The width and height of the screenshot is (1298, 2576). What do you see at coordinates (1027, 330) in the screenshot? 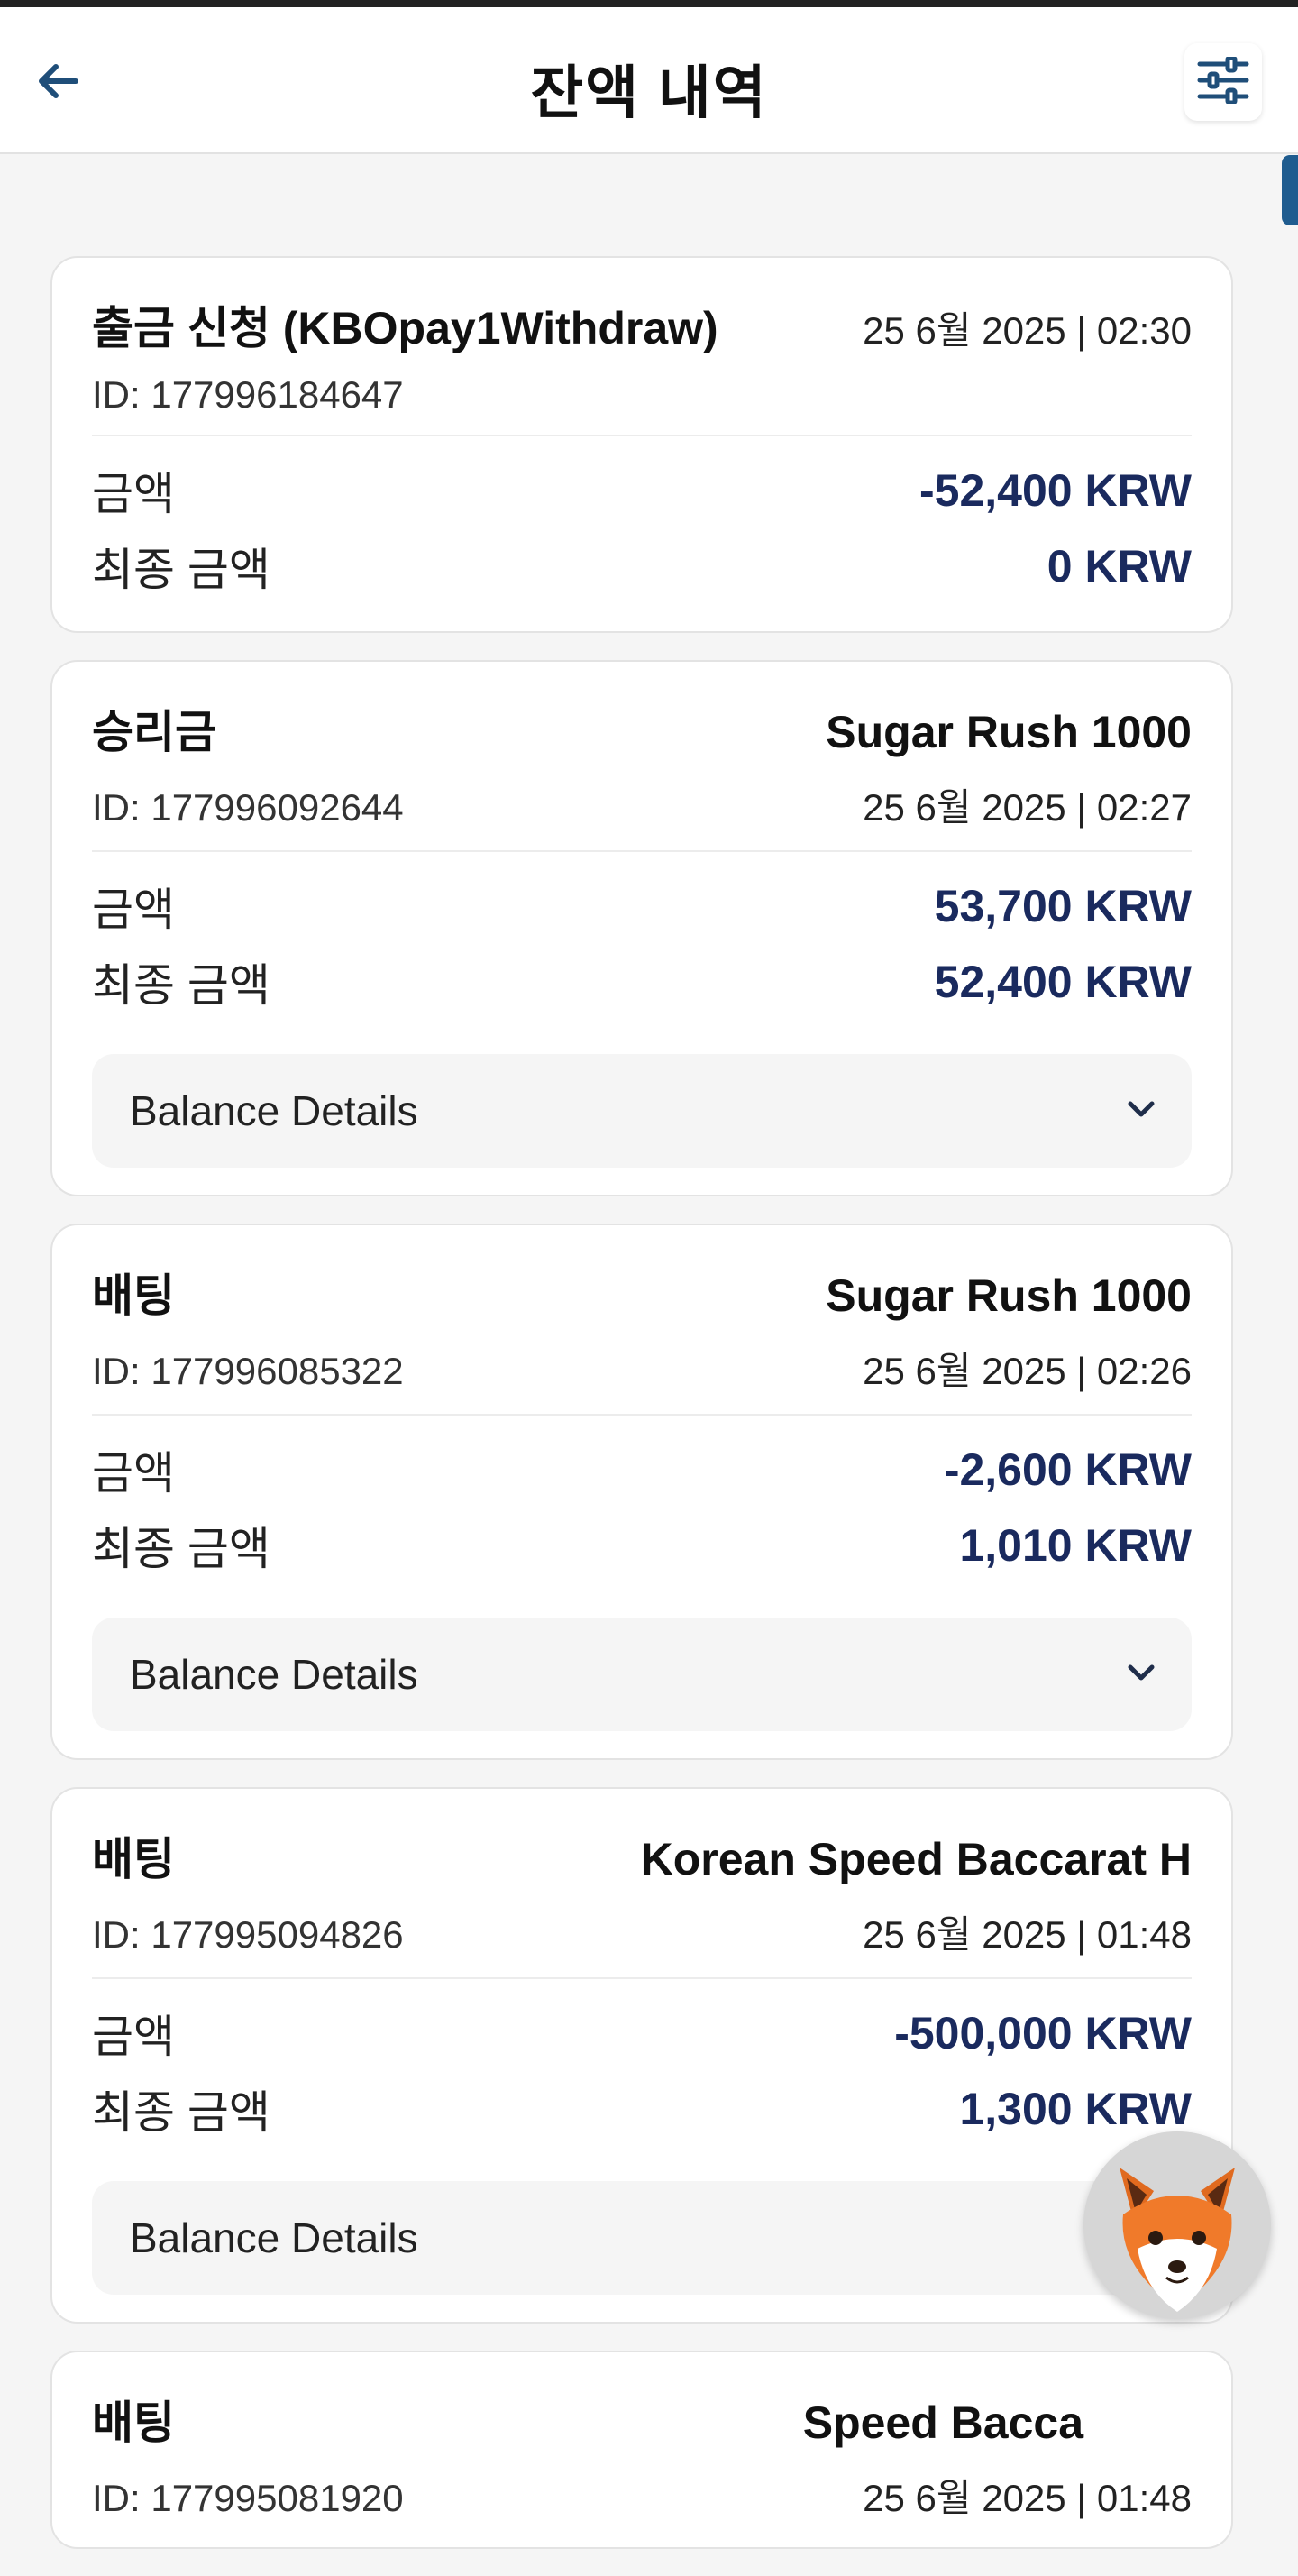
I see `transaction-datetime: 25 6월 2025 | 02:30` at bounding box center [1027, 330].